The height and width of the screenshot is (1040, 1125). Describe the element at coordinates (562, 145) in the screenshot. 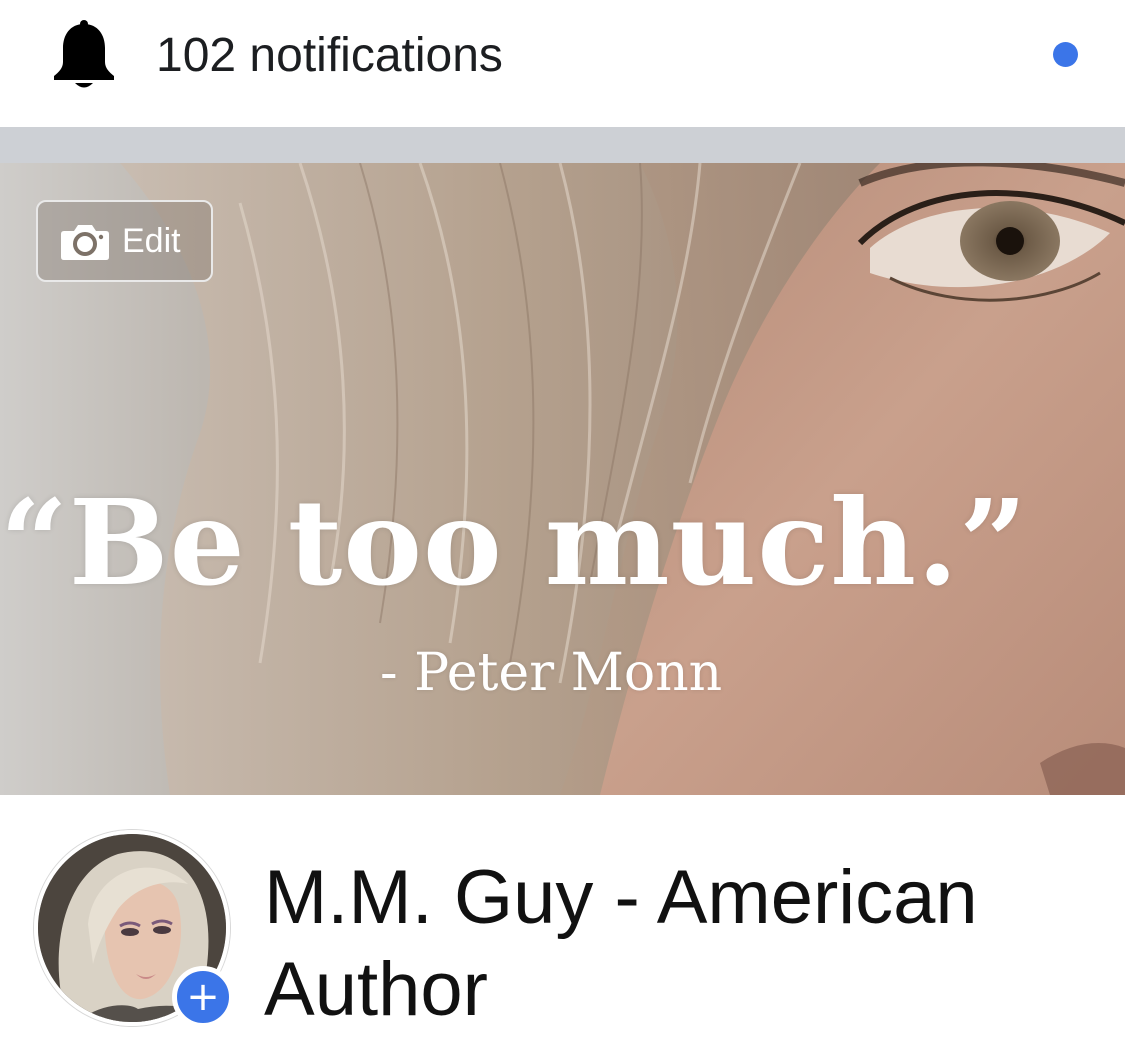

I see `section-divider` at that location.